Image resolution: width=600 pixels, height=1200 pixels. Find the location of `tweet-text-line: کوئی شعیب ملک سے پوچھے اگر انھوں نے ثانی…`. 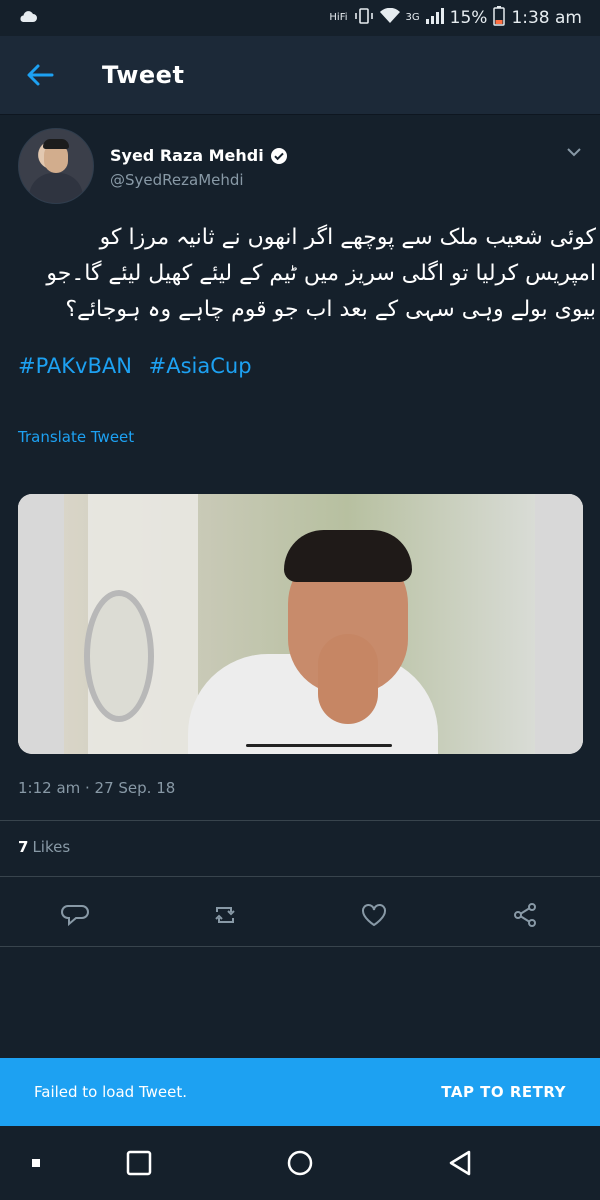

tweet-text-line: کوئی شعیب ملک سے پوچھے اگر انھوں نے ثانی… is located at coordinates (347, 237).